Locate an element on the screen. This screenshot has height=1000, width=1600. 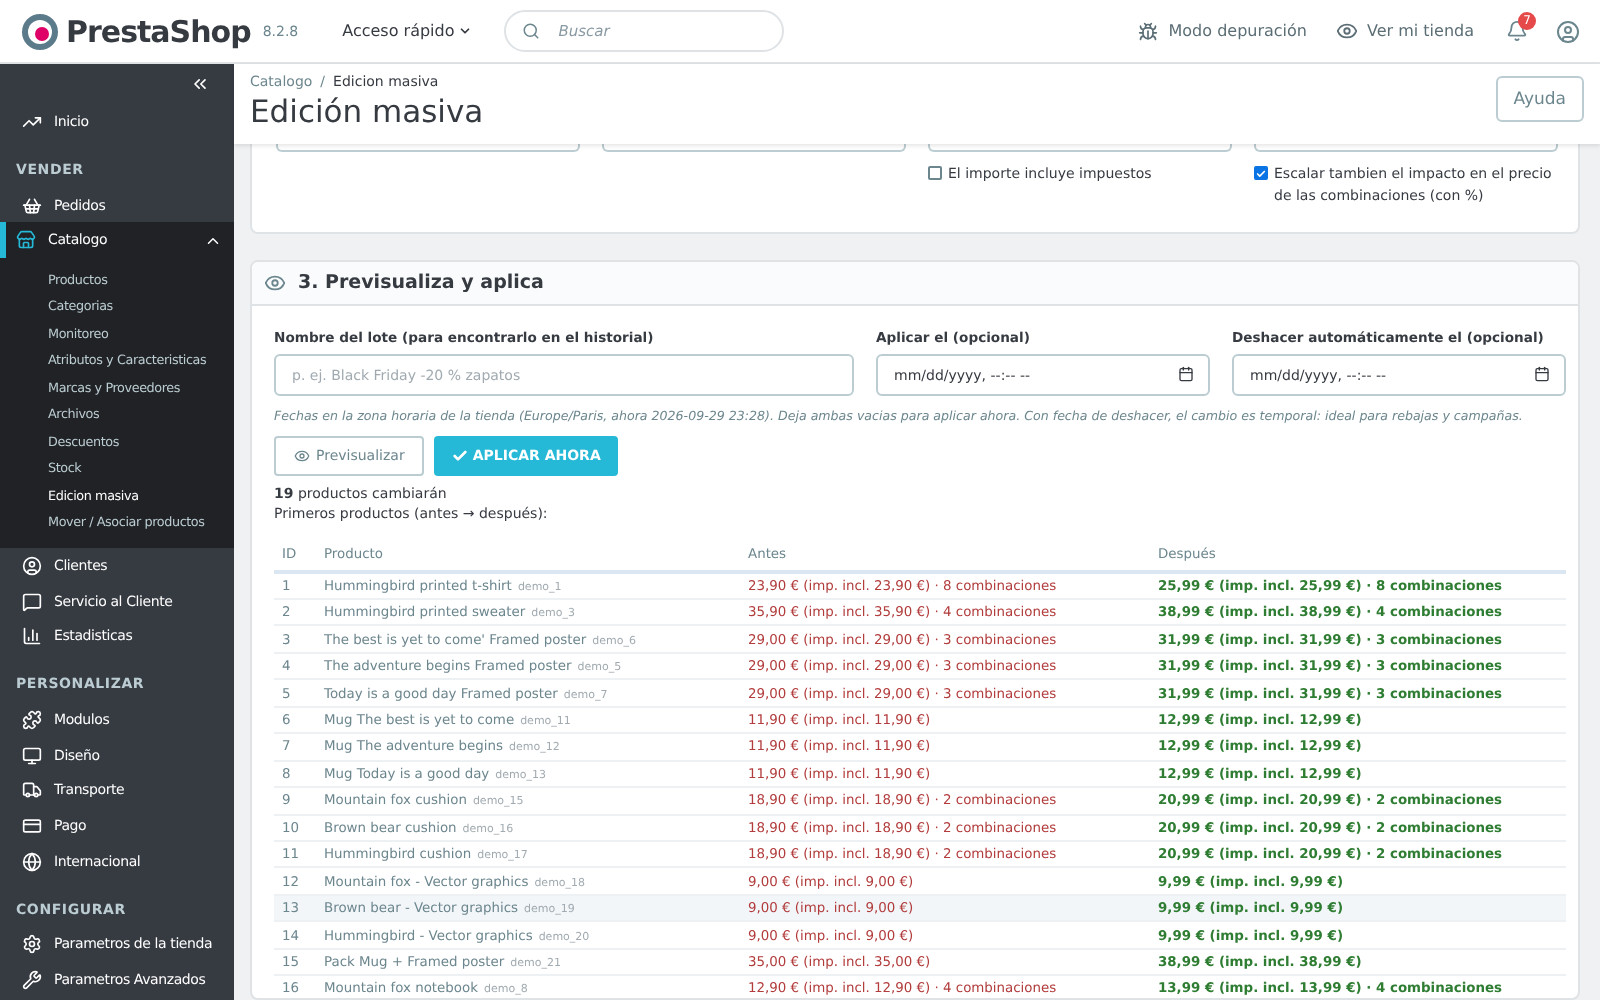
search-icon is located at coordinates (531, 31).